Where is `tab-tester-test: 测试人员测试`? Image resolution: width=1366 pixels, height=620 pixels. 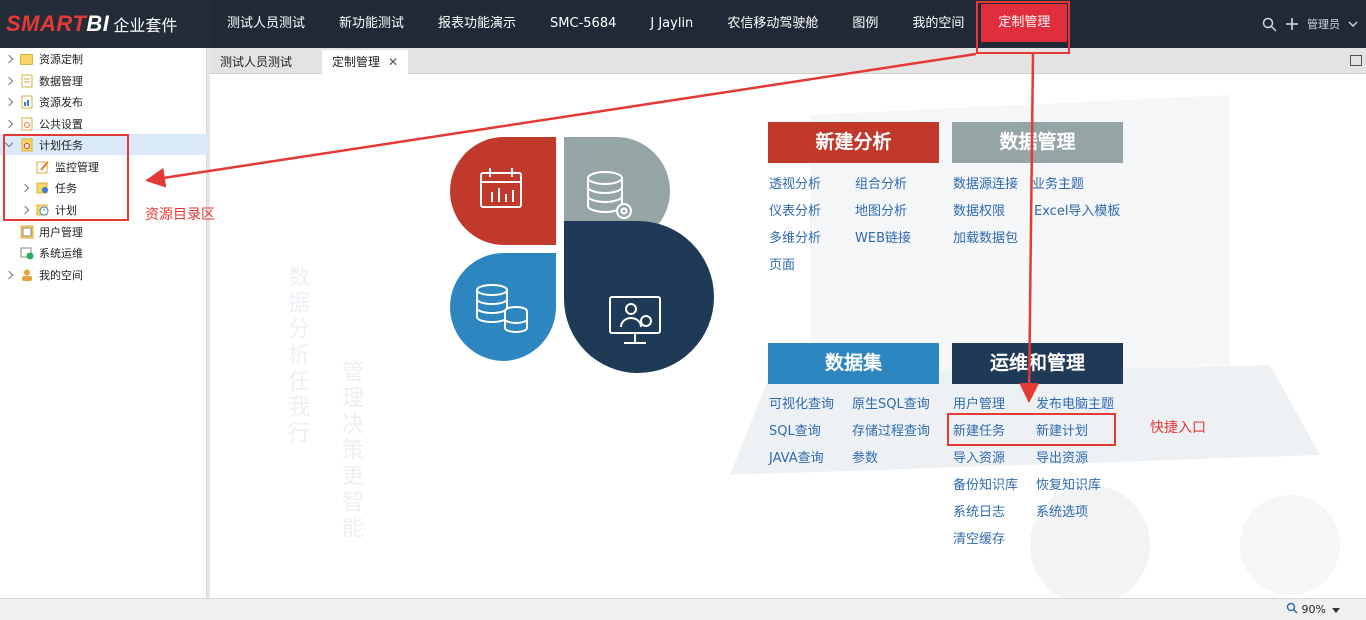
tab-tester-test: 测试人员测试 is located at coordinates (256, 62).